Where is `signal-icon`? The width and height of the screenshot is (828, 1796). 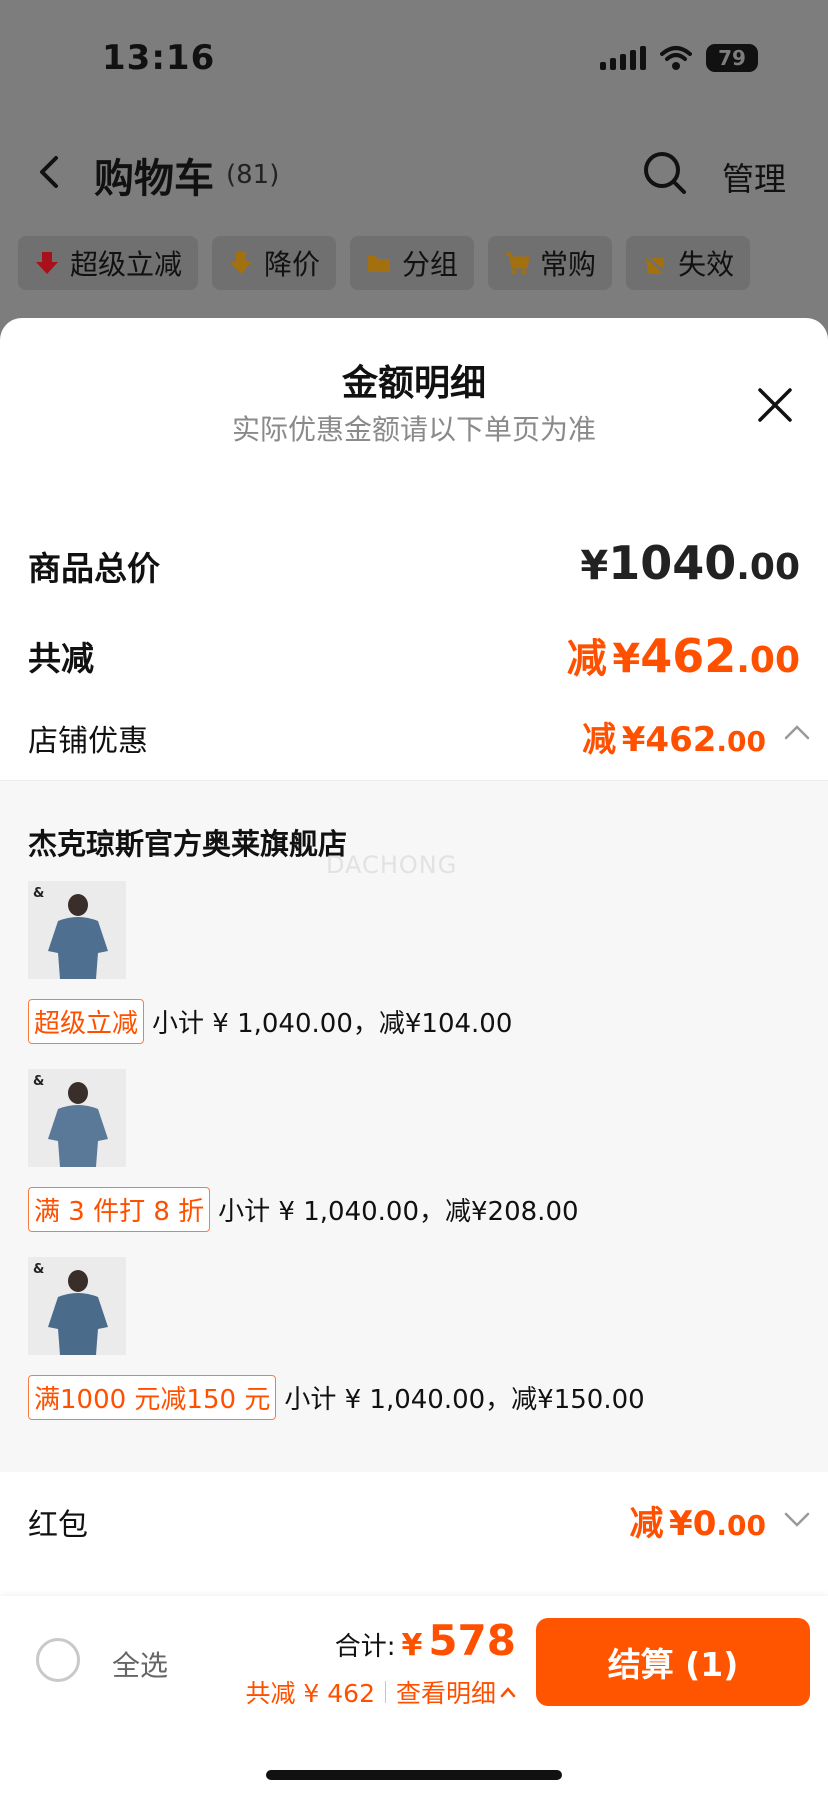 signal-icon is located at coordinates (623, 58).